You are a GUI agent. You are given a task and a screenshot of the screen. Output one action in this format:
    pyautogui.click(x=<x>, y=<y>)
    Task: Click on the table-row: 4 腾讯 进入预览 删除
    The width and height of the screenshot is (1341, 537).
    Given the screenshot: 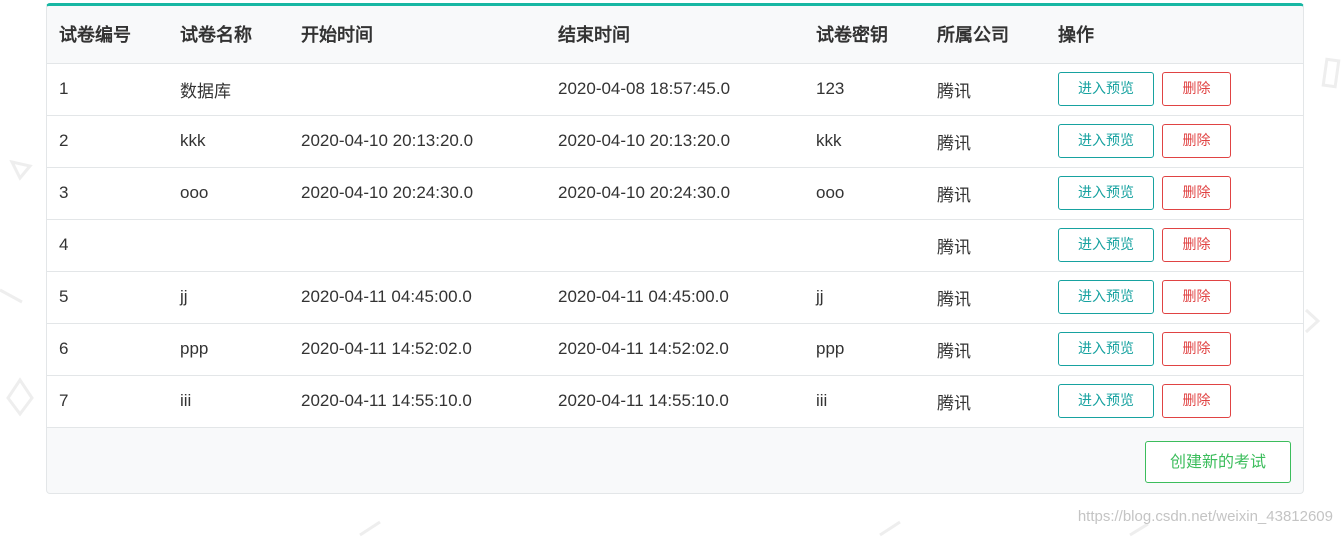 What is the action you would take?
    pyautogui.click(x=675, y=245)
    